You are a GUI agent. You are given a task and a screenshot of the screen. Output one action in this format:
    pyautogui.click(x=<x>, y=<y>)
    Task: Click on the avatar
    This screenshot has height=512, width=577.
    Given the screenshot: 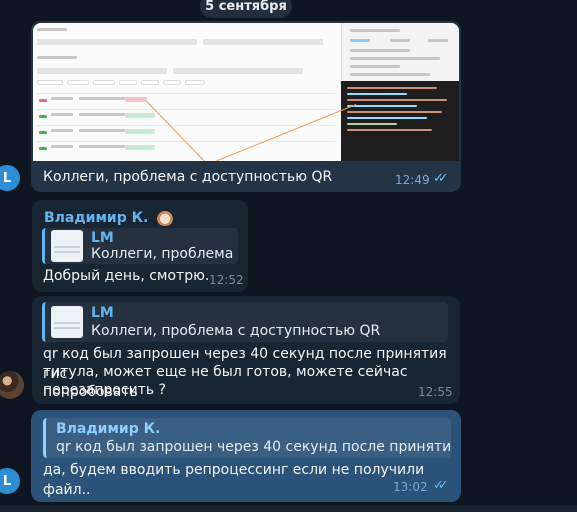 What is the action you would take?
    pyautogui.click(x=12, y=385)
    